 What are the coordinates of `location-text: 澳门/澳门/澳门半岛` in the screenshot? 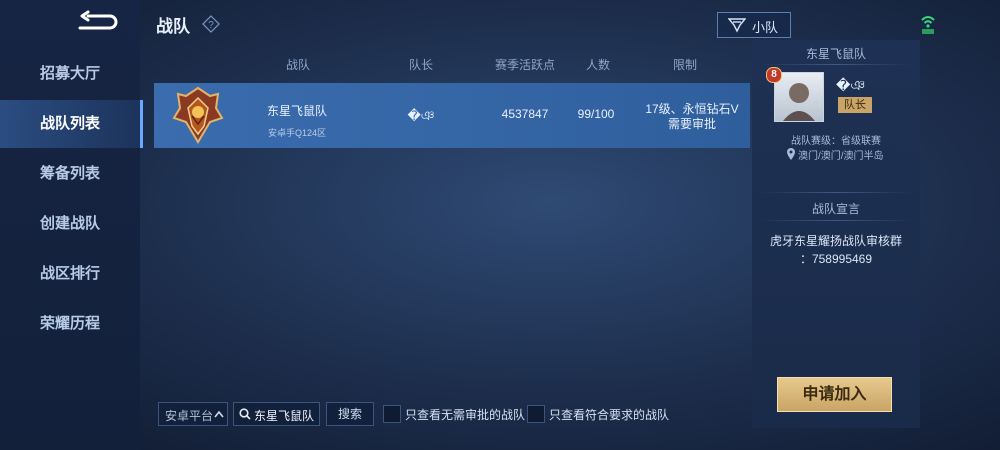 It's located at (841, 156).